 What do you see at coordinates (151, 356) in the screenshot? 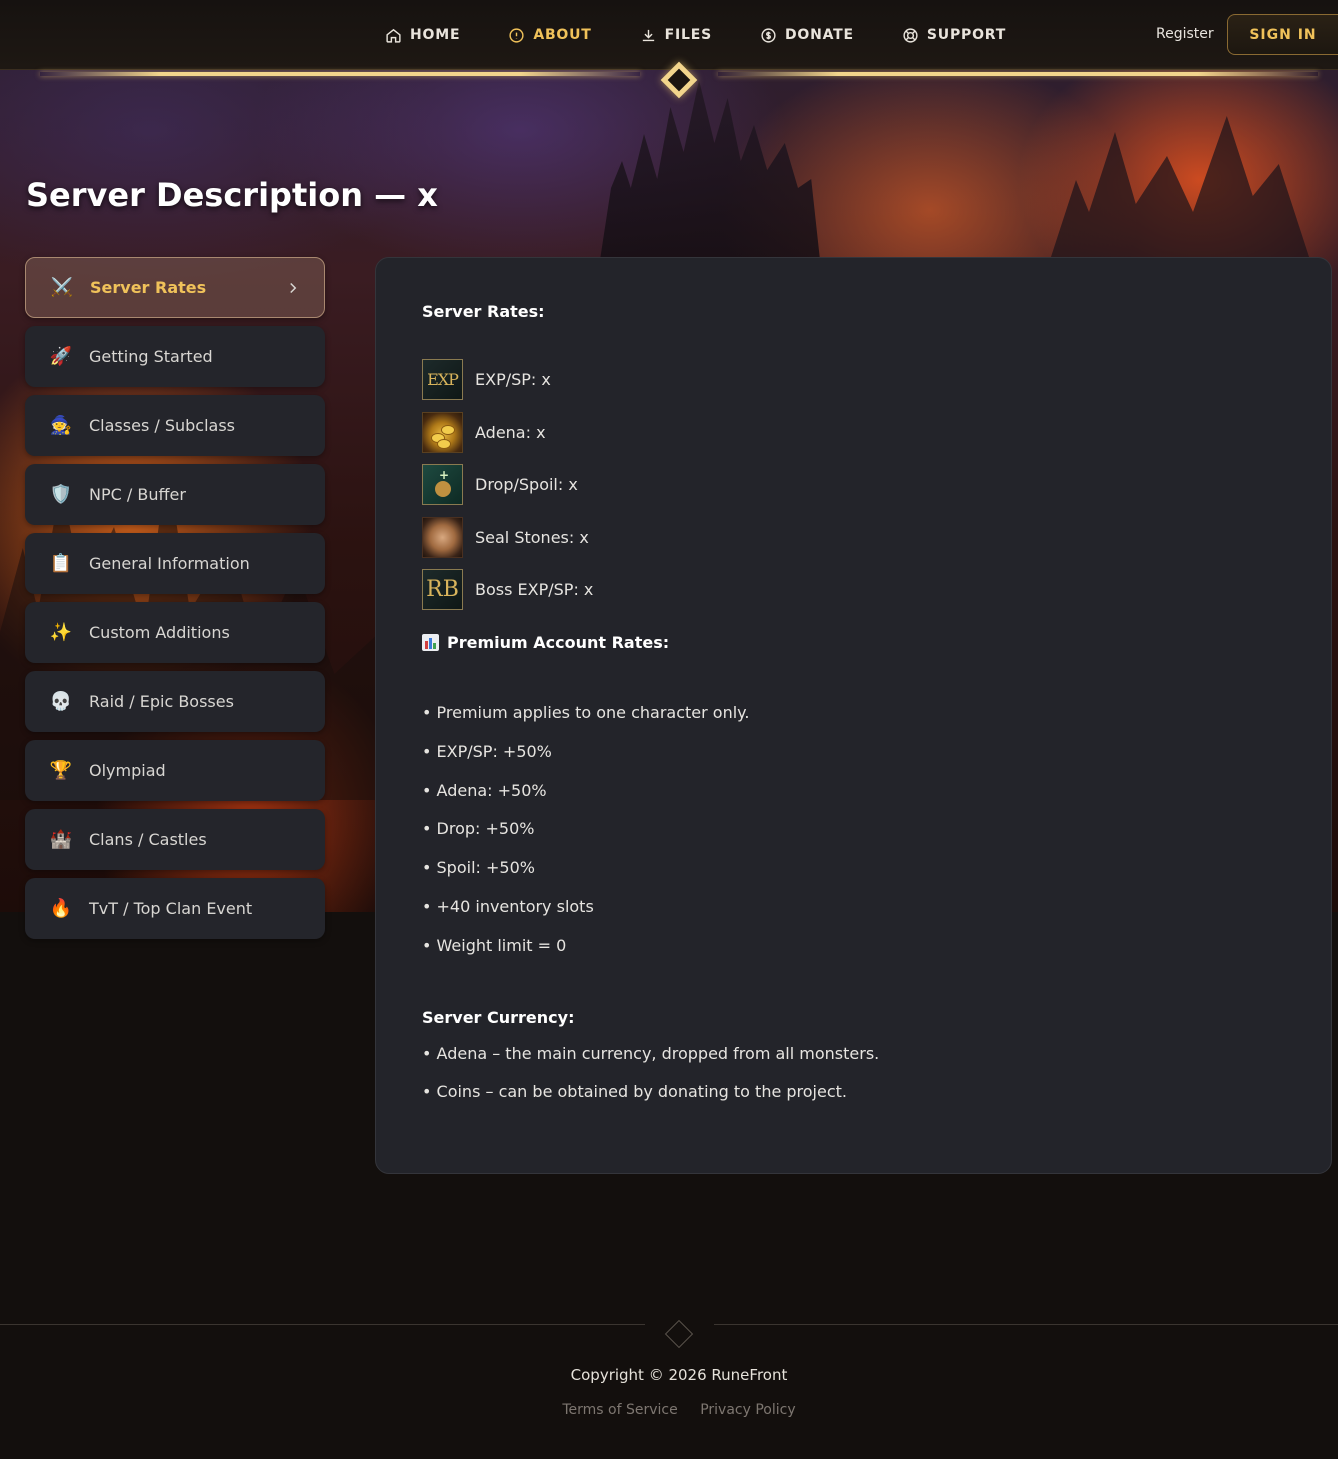
I see `sidebar-item-label: Getting Started` at bounding box center [151, 356].